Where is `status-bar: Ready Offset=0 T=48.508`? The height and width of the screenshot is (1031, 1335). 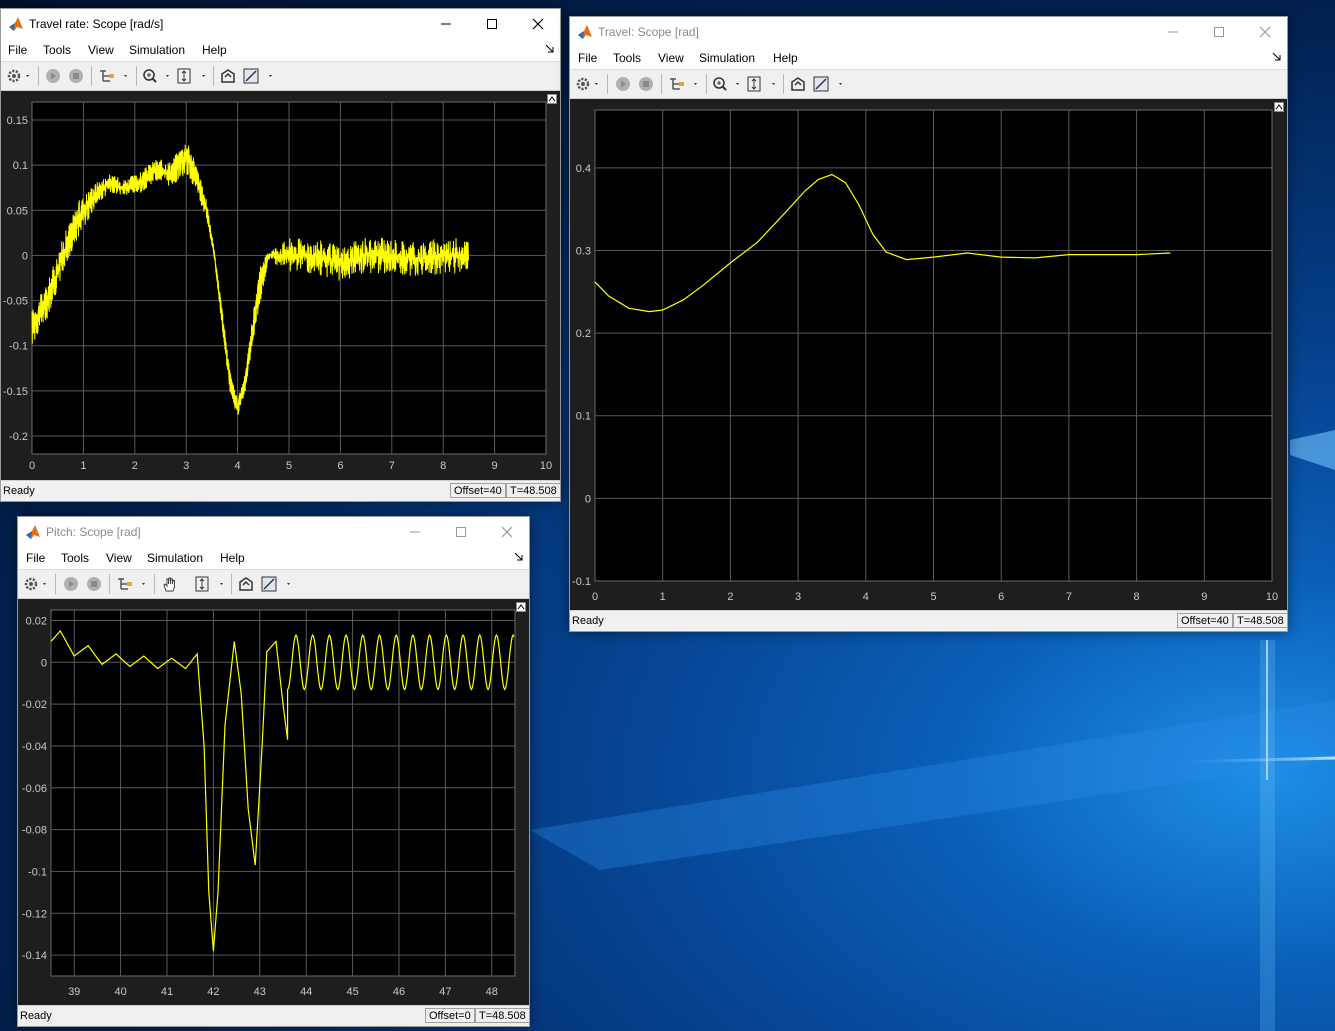
status-bar: Ready Offset=0 T=48.508 is located at coordinates (274, 1015).